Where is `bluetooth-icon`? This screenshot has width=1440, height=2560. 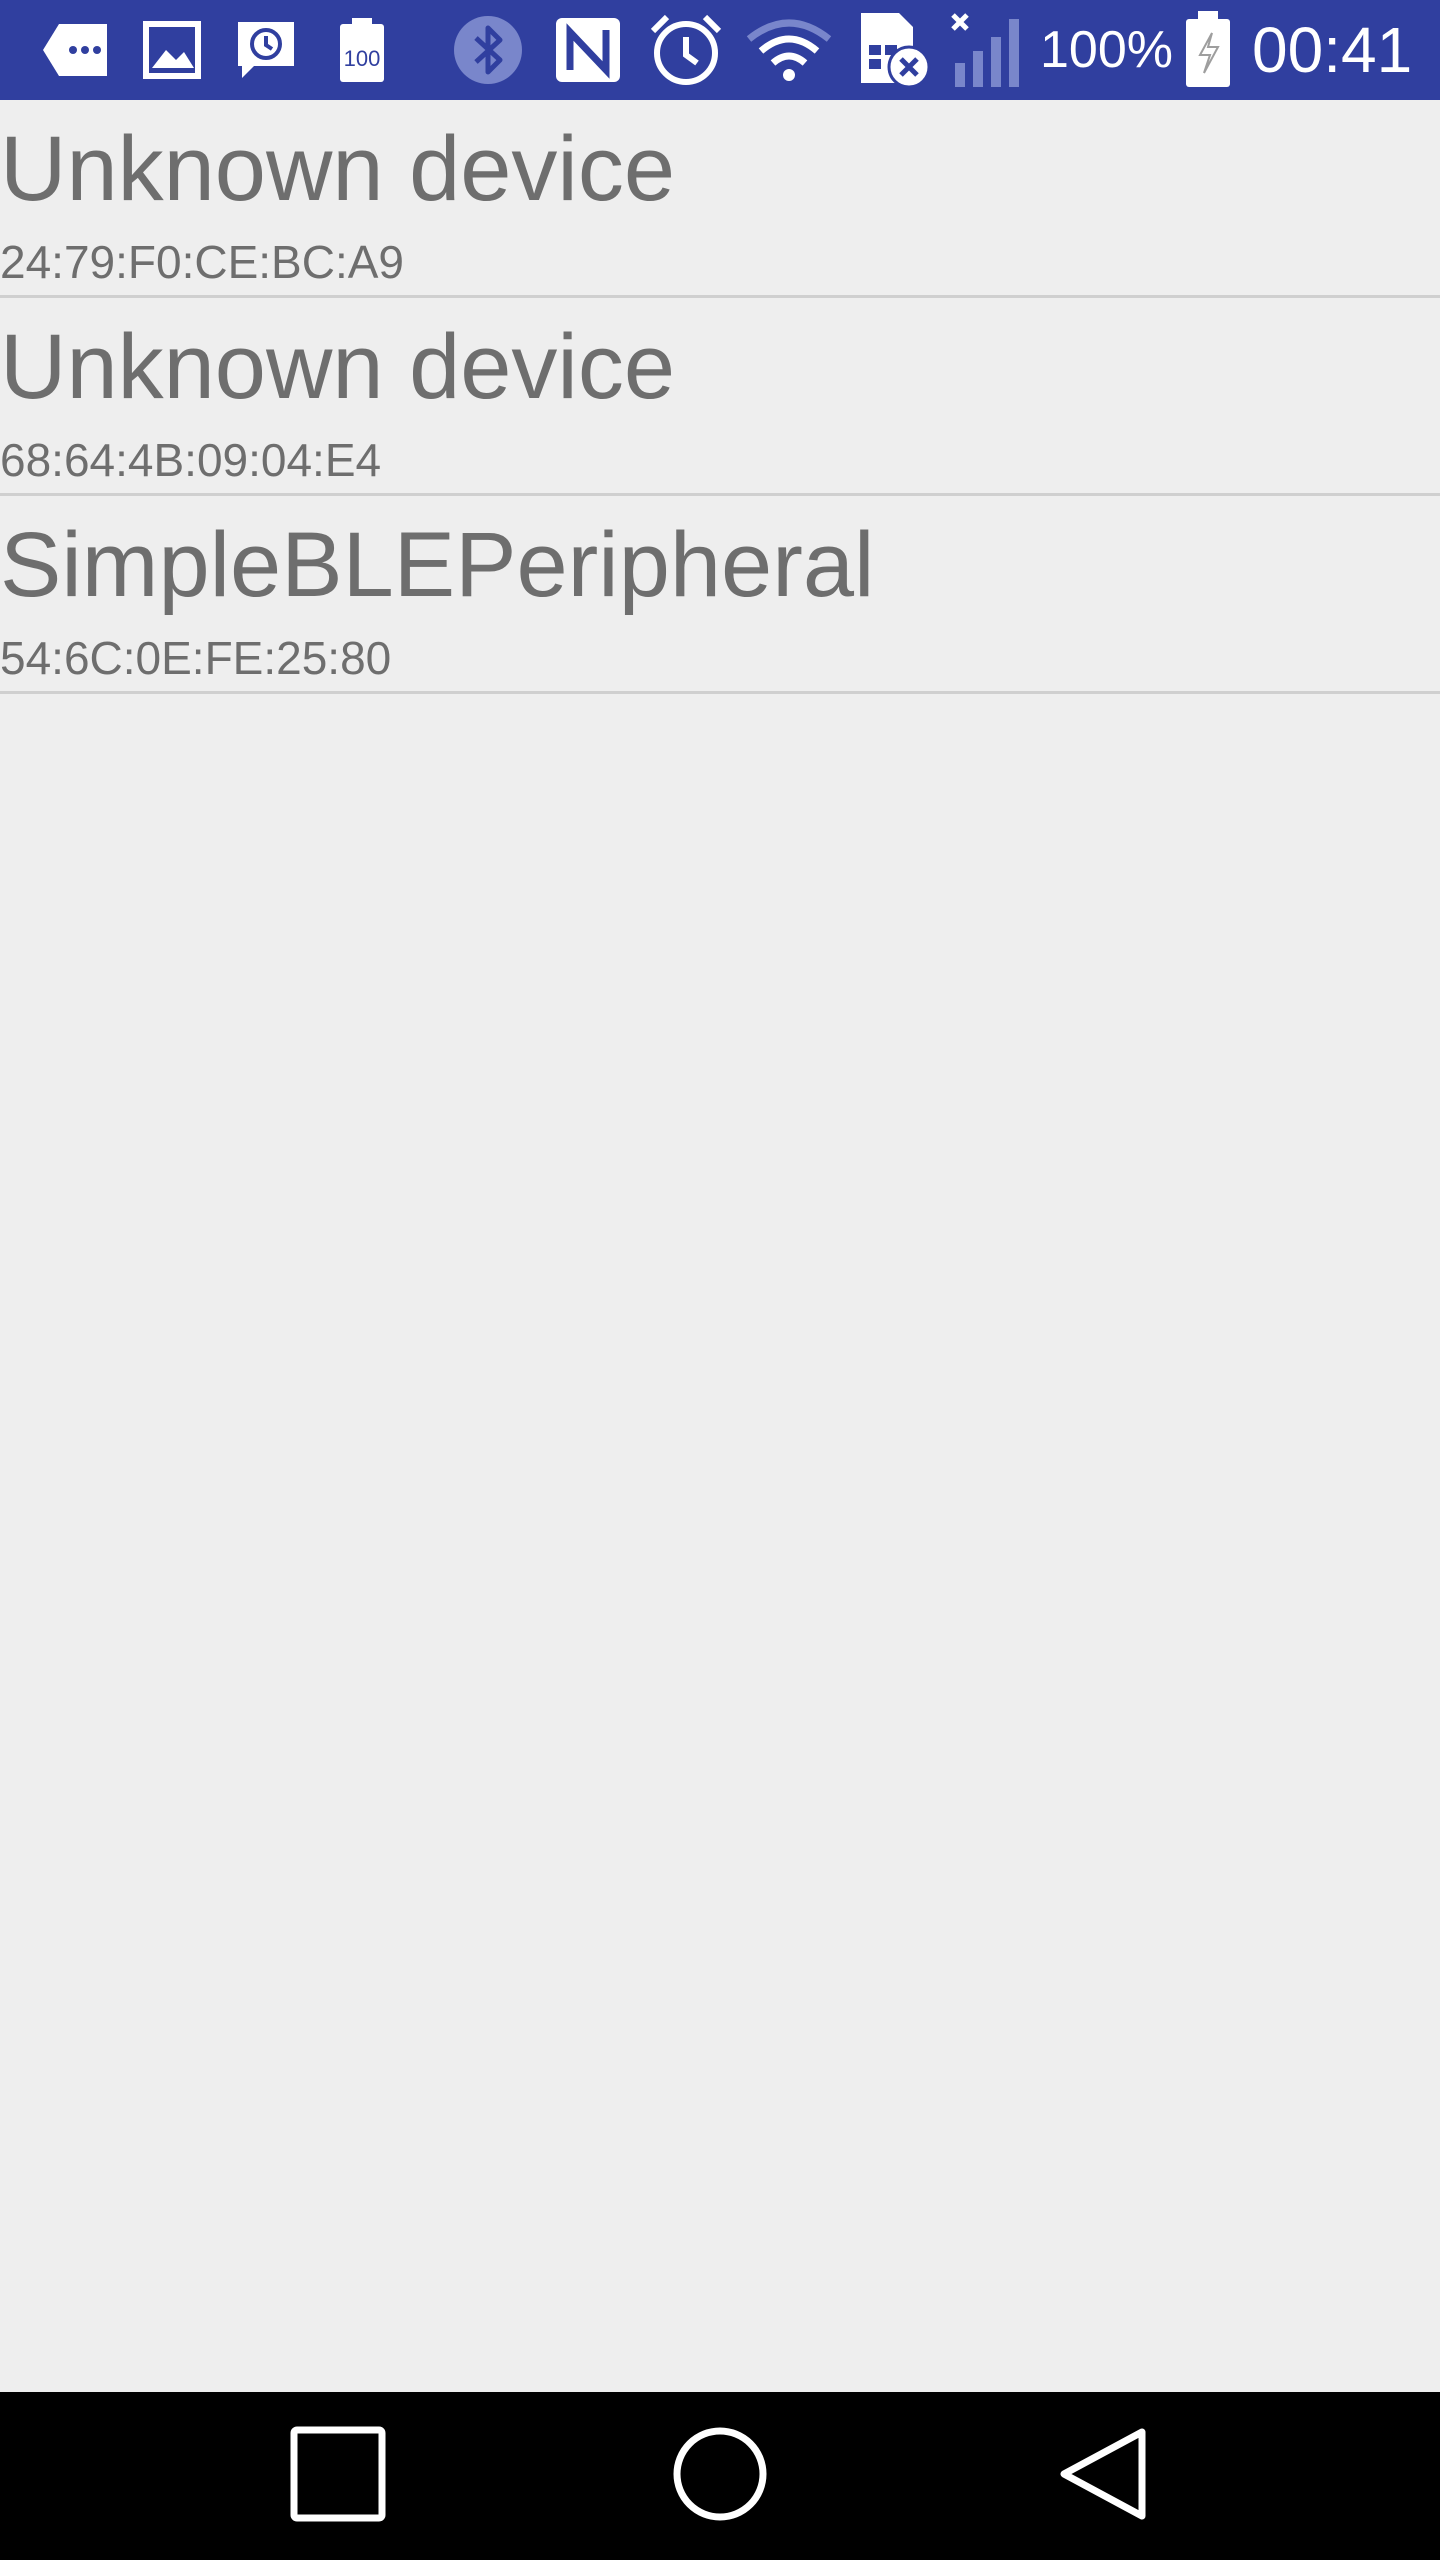
bluetooth-icon is located at coordinates (488, 50).